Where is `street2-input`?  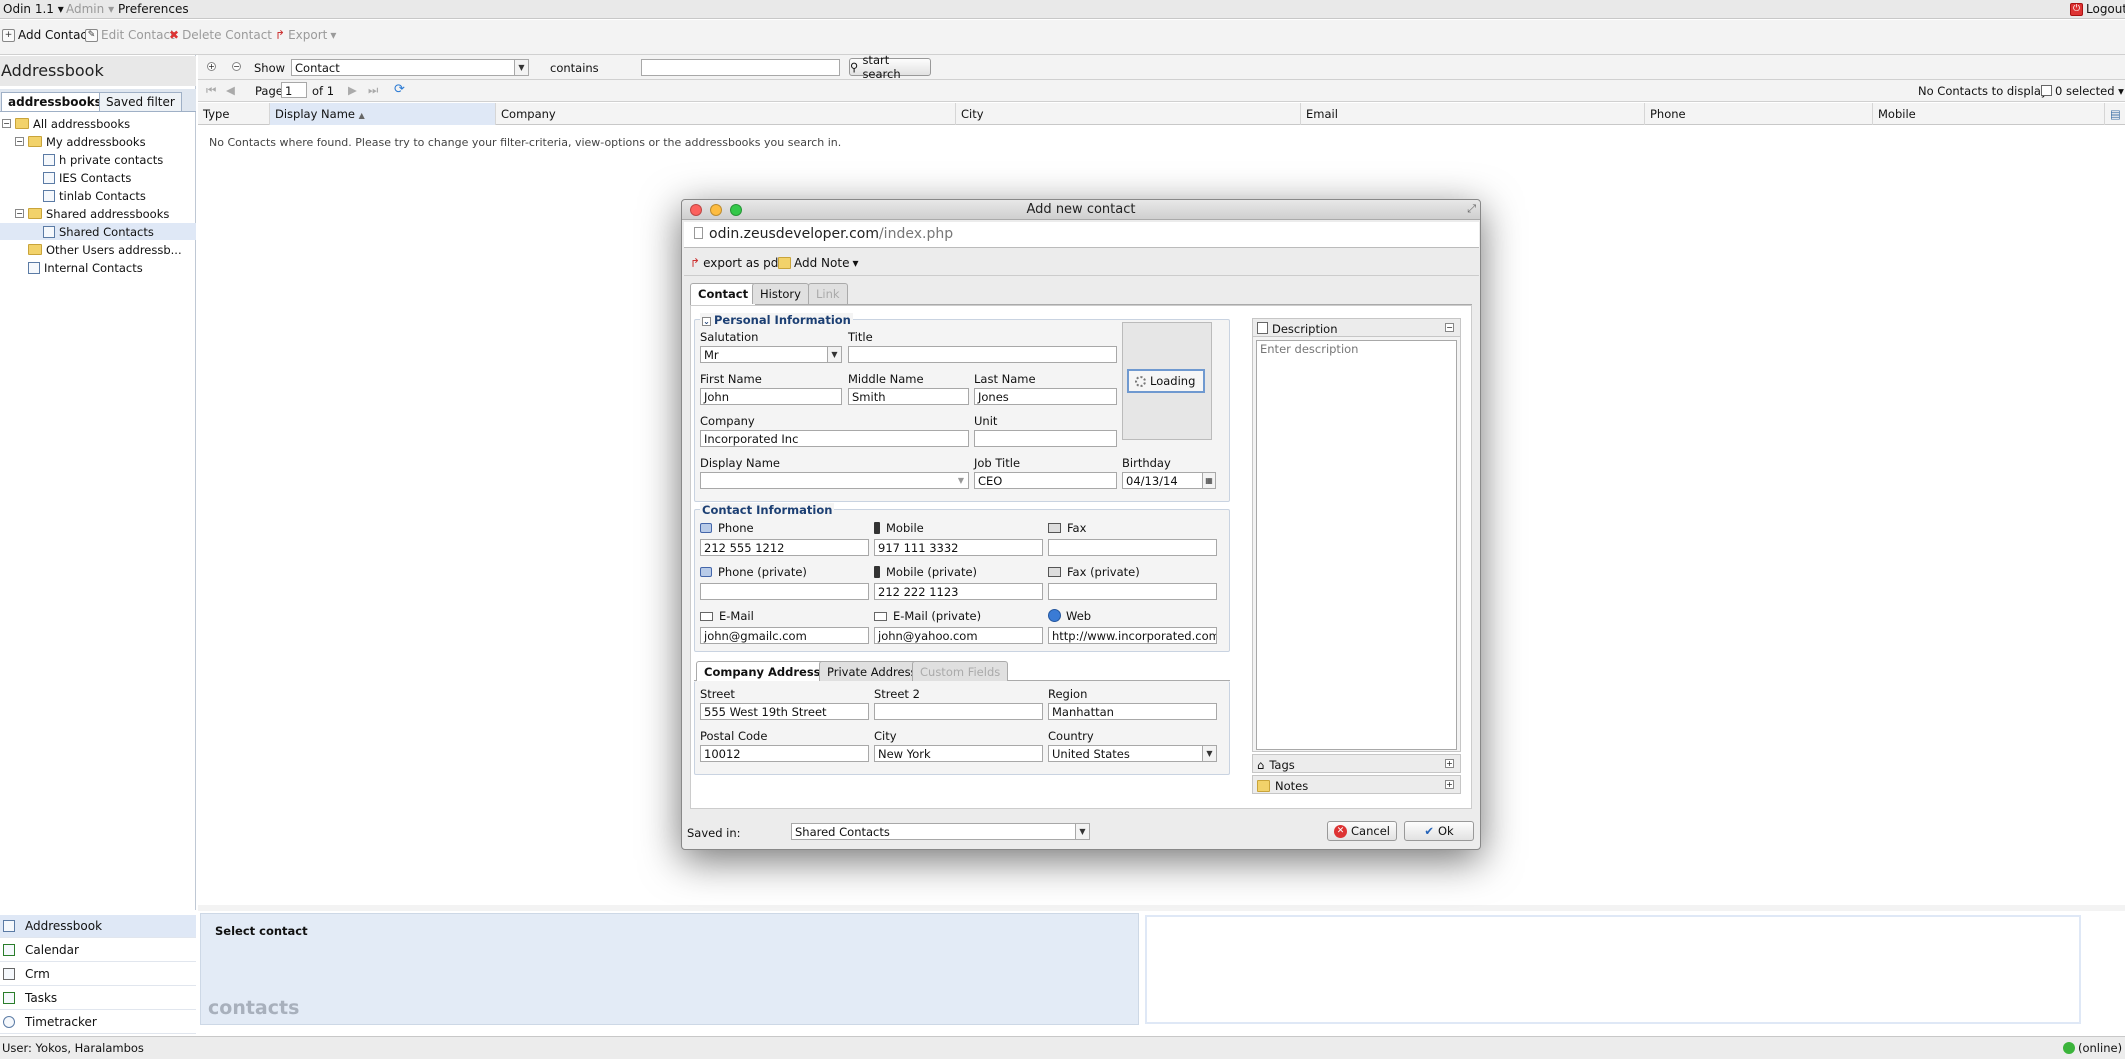
street2-input is located at coordinates (958, 711).